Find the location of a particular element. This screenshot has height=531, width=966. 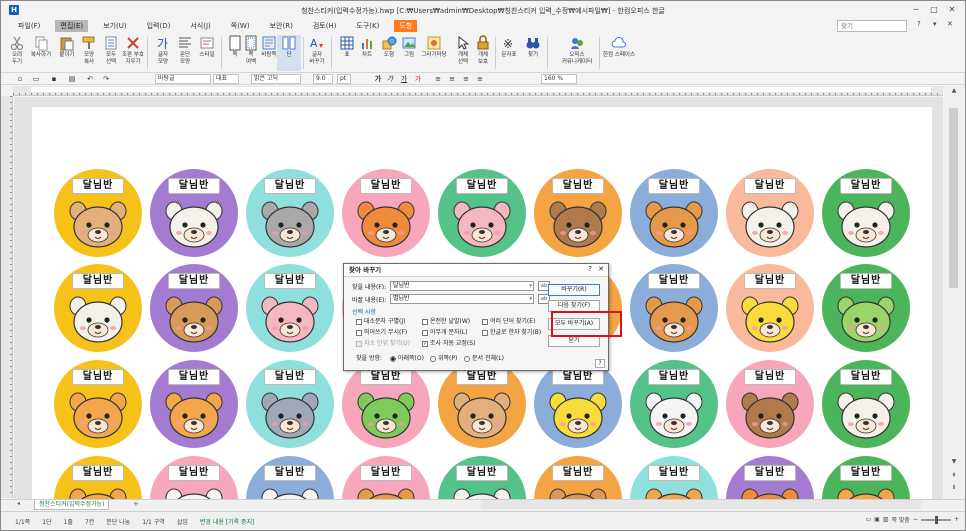

document-tab: 청찬스티커(입력수정가능) is located at coordinates (72, 505).